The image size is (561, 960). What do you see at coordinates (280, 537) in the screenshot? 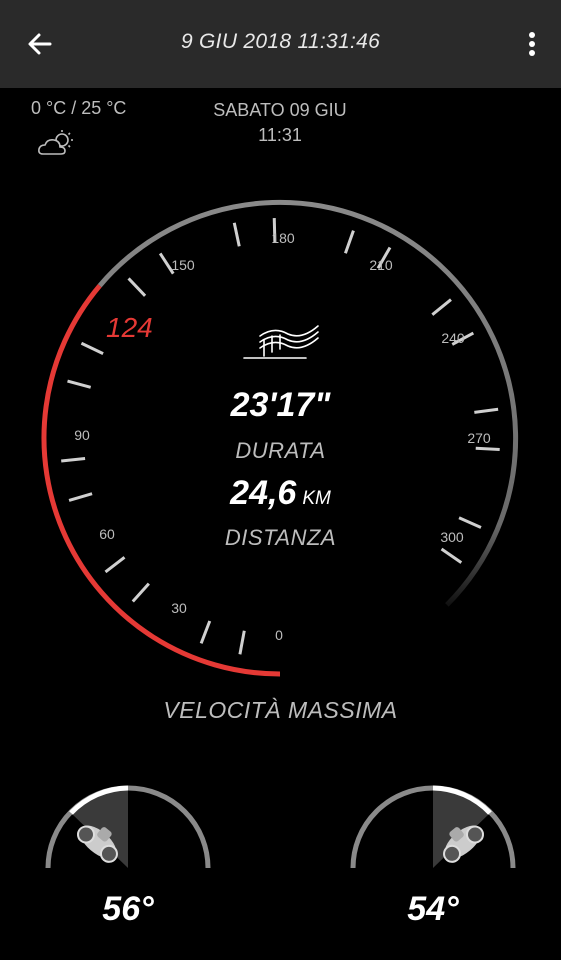
I see `distance-label: DISTANZA` at bounding box center [280, 537].